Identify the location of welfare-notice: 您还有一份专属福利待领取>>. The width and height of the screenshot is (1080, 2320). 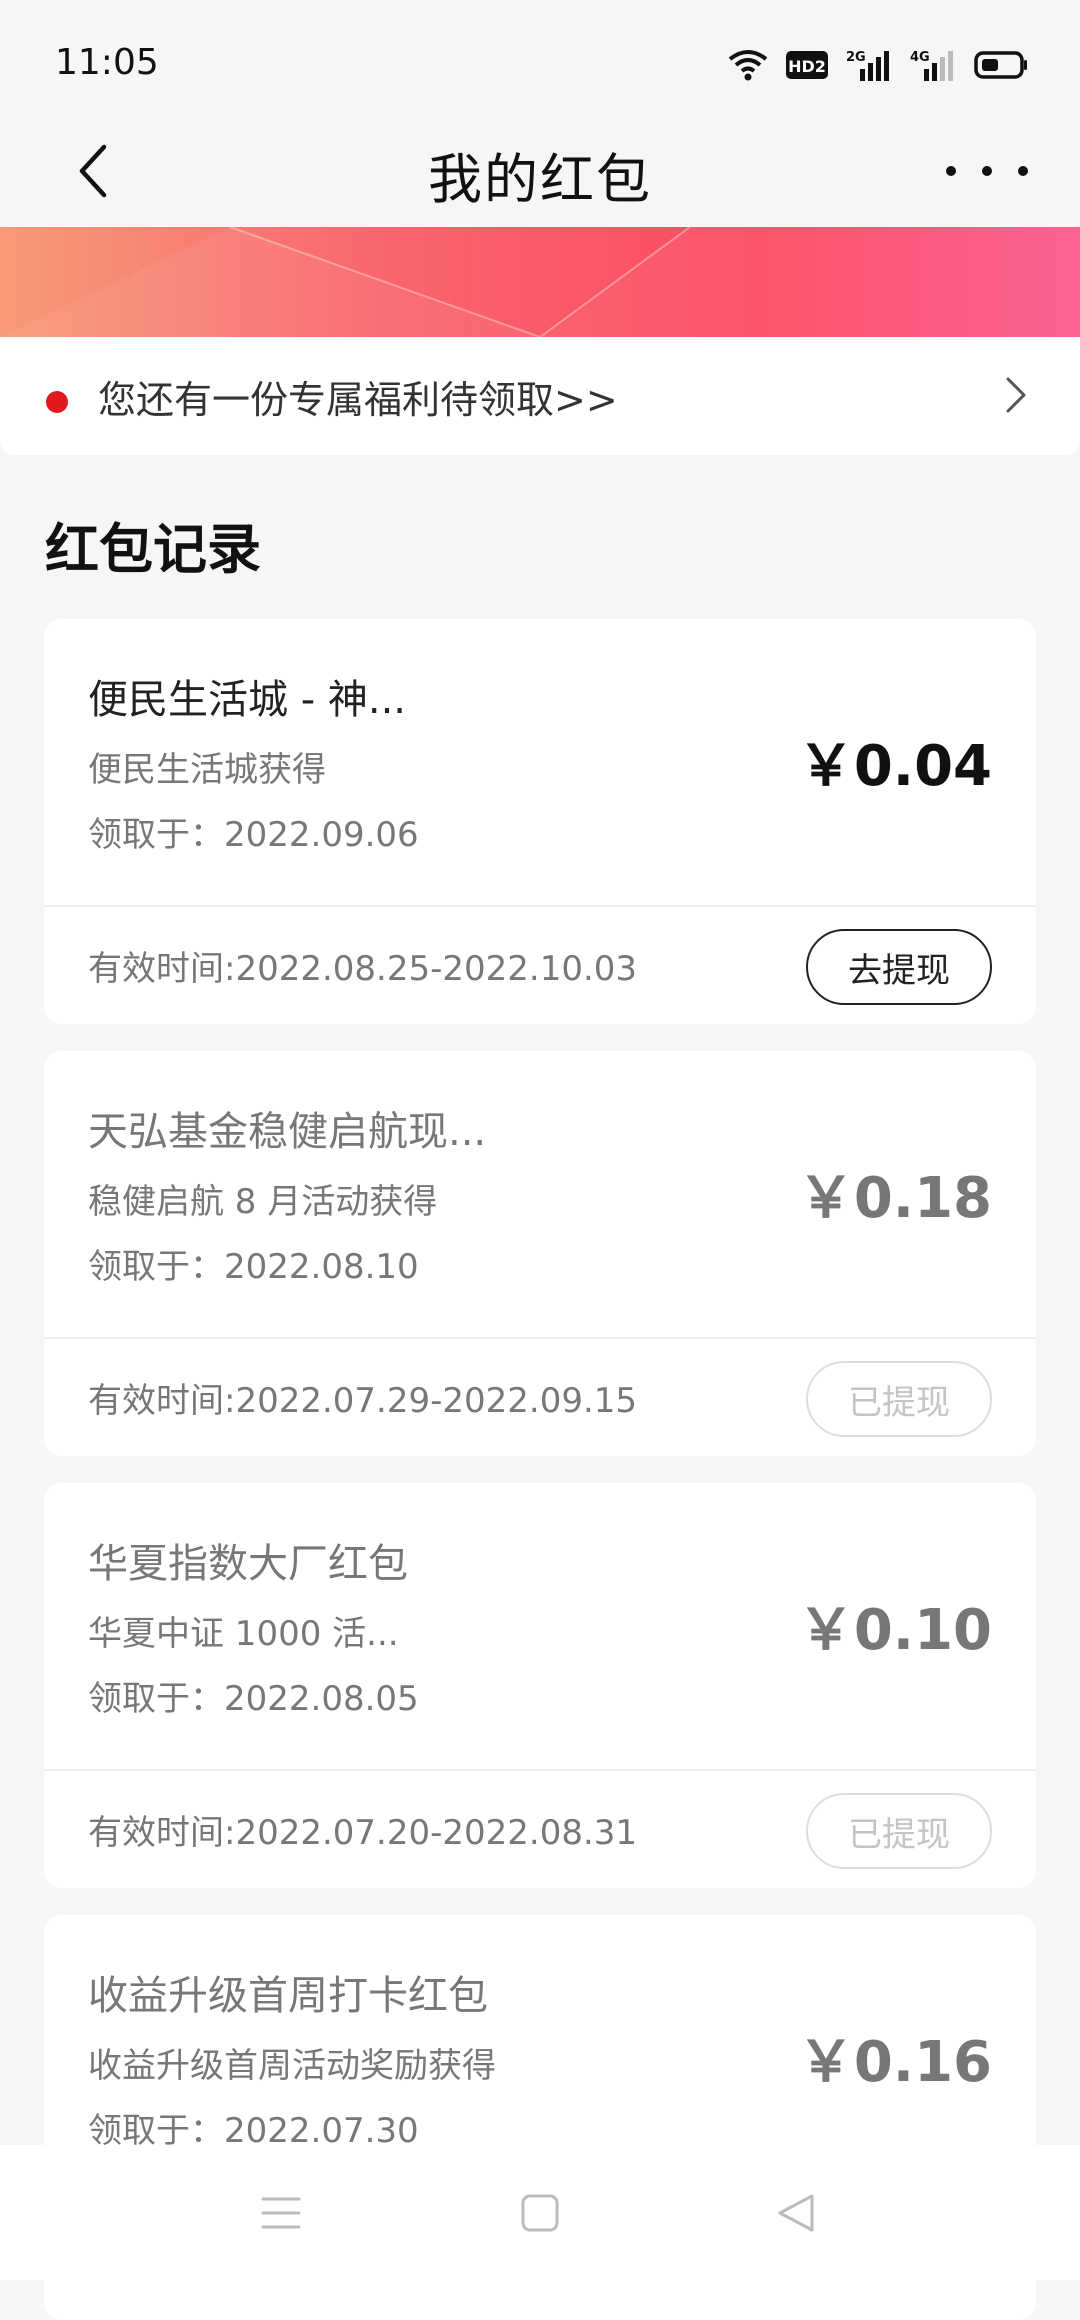
(540, 396).